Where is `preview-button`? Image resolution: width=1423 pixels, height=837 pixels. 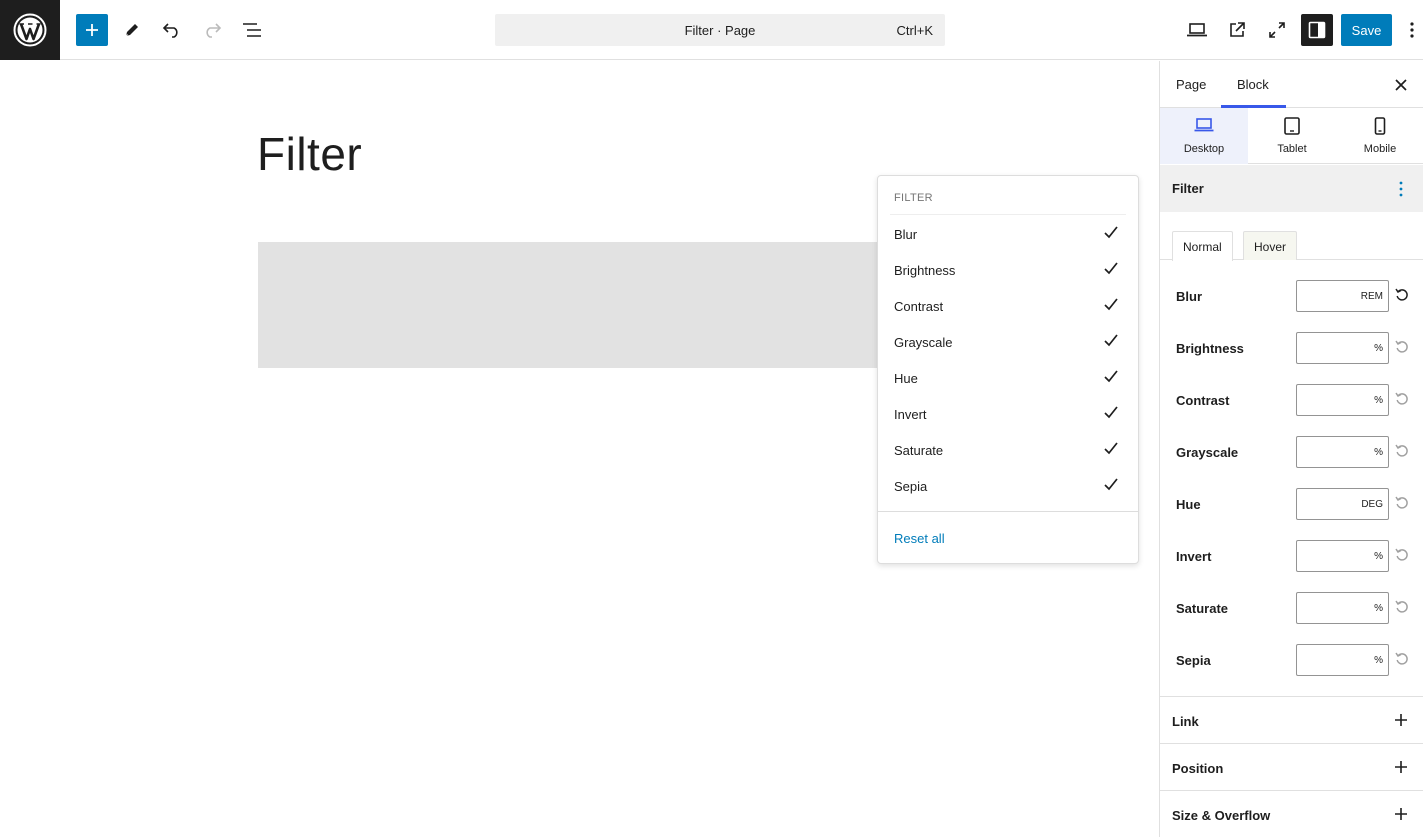 preview-button is located at coordinates (1197, 30).